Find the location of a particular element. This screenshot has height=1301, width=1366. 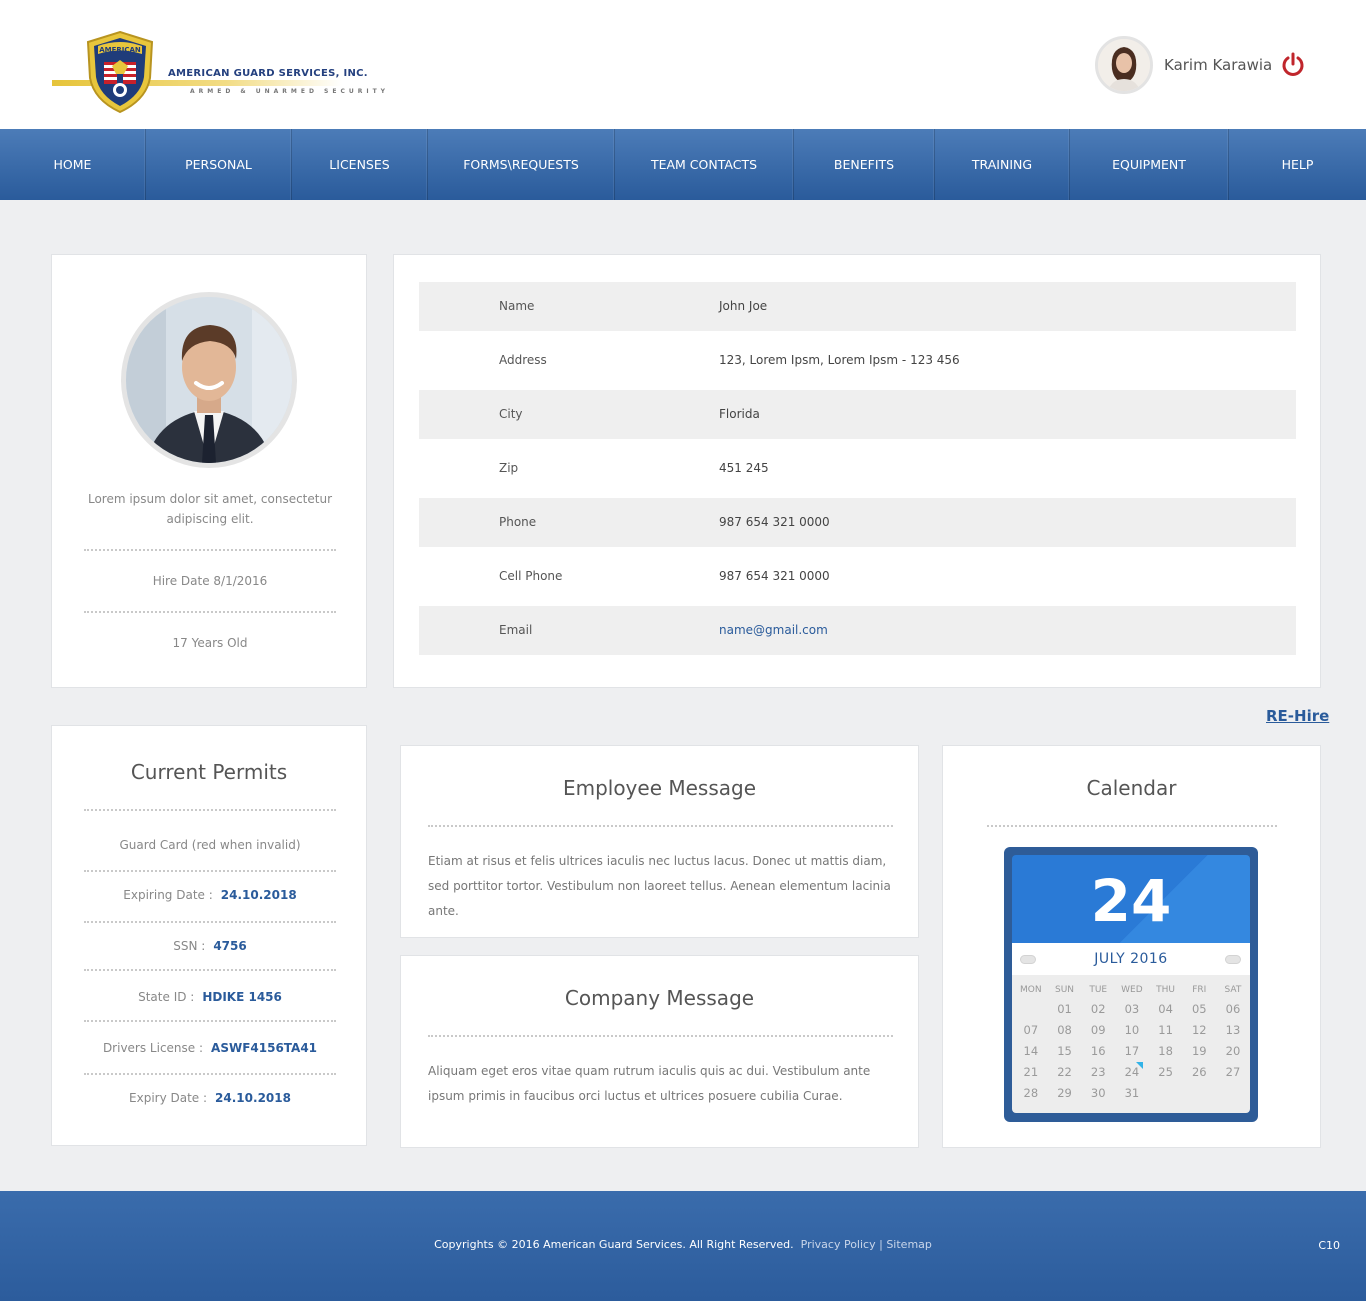

calendar-day: 31 is located at coordinates (1132, 1093).